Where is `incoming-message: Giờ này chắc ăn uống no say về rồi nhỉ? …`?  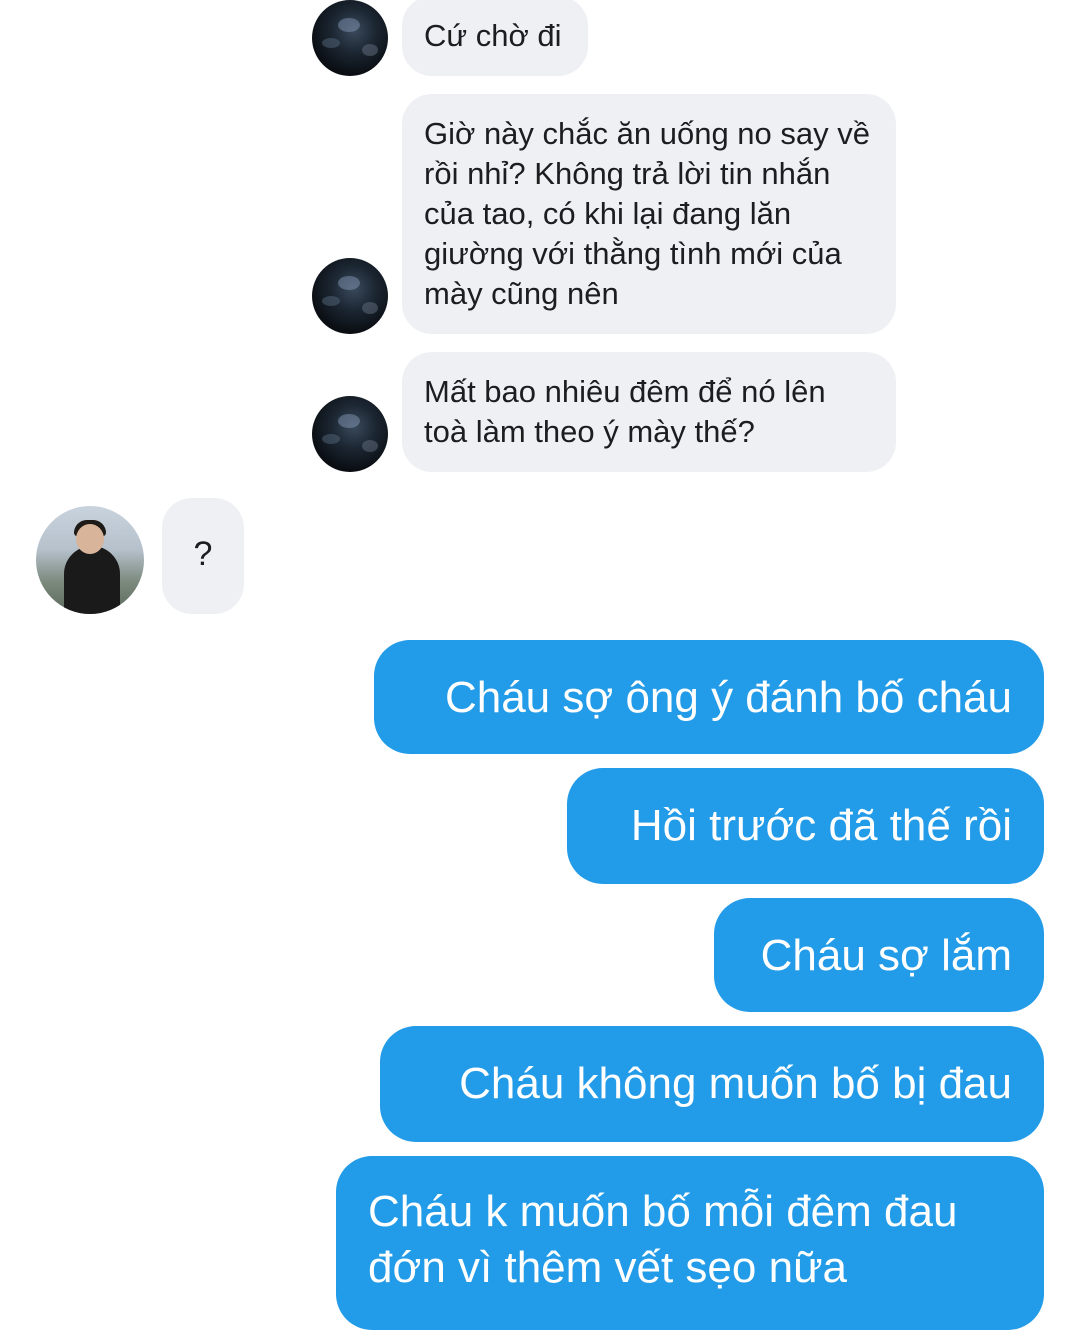 incoming-message: Giờ này chắc ăn uống no say về rồi nhỉ? … is located at coordinates (649, 214).